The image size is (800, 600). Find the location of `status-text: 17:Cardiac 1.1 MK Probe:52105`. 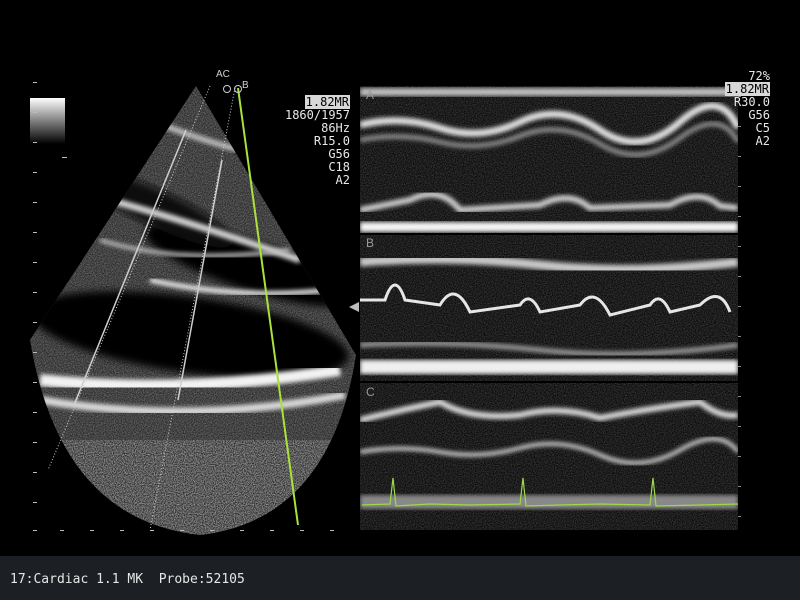

status-text: 17:Cardiac 1.1 MK Probe:52105 is located at coordinates (127, 579).